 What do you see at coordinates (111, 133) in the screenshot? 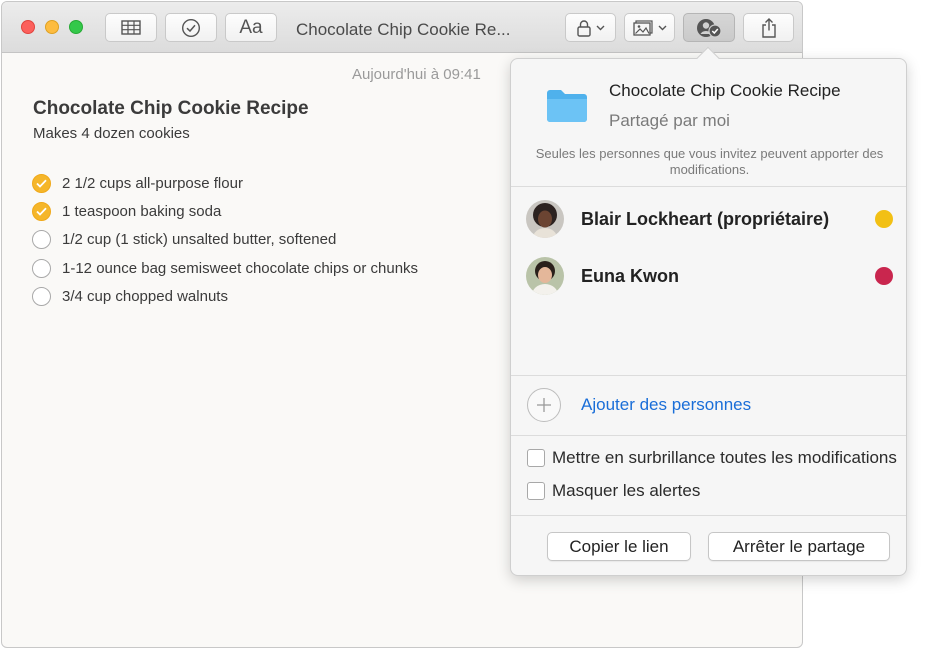
I see `note-subtitle: Makes 4 dozen cookies` at bounding box center [111, 133].